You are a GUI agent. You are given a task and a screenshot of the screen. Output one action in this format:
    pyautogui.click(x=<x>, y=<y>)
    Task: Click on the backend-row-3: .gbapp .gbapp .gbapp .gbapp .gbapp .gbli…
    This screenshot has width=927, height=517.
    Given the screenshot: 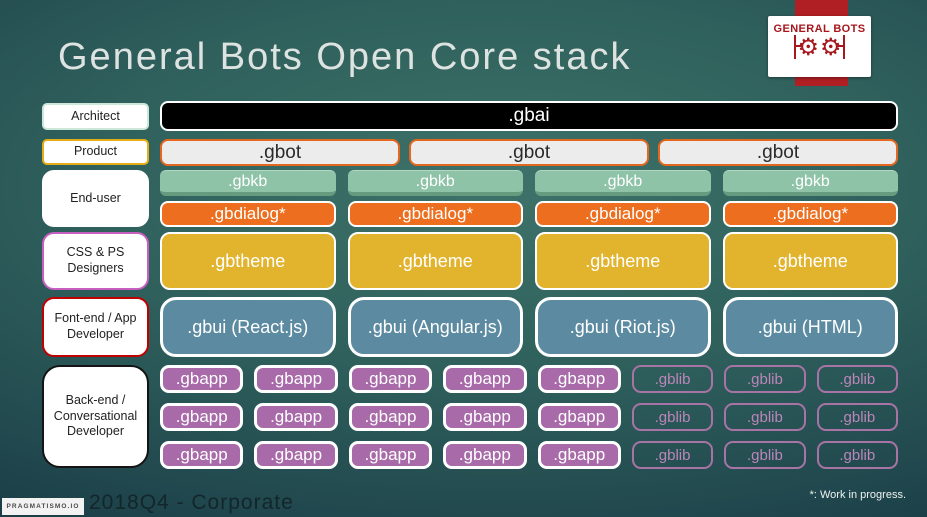 What is the action you would take?
    pyautogui.click(x=529, y=455)
    